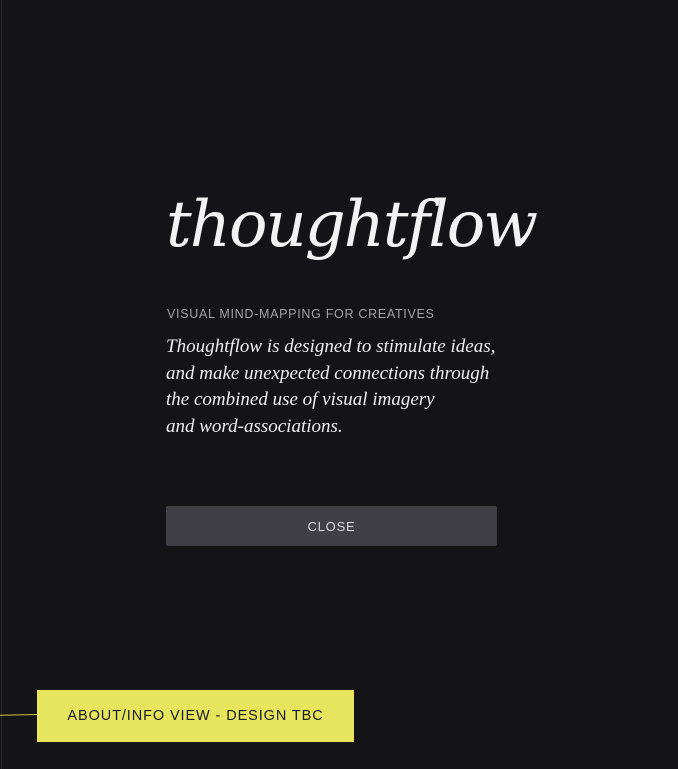  Describe the element at coordinates (352, 225) in the screenshot. I see `app-logo: thoughtflow` at that location.